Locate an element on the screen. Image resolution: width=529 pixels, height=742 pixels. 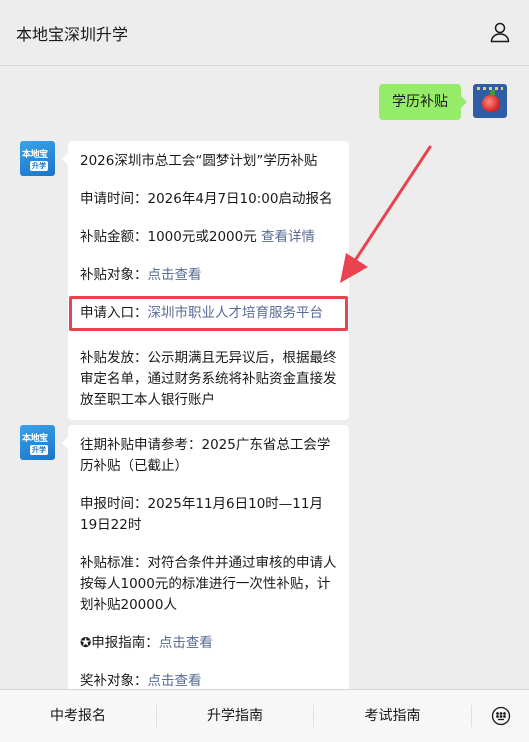
user-icon is located at coordinates (500, 32).